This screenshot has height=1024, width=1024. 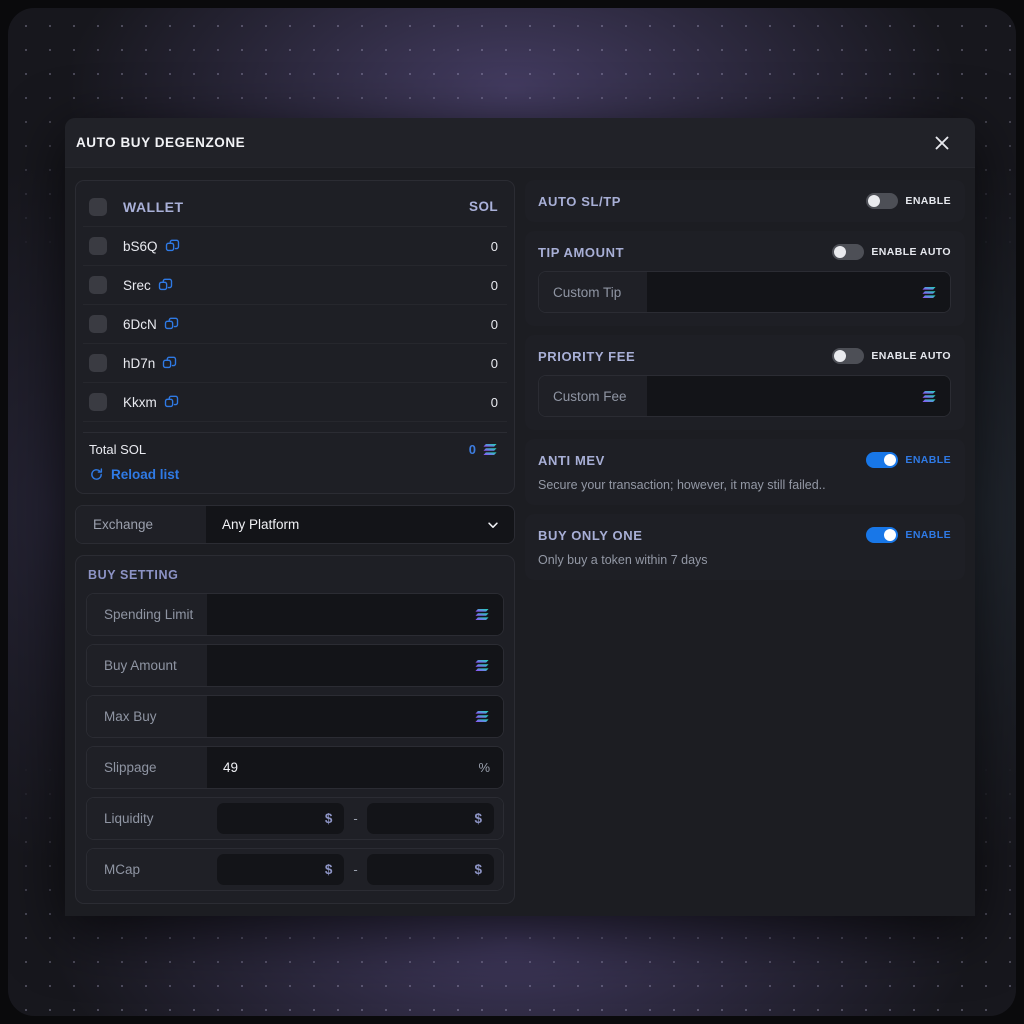 I want to click on modal-header: AUTO BUY DEGENZONE, so click(x=520, y=143).